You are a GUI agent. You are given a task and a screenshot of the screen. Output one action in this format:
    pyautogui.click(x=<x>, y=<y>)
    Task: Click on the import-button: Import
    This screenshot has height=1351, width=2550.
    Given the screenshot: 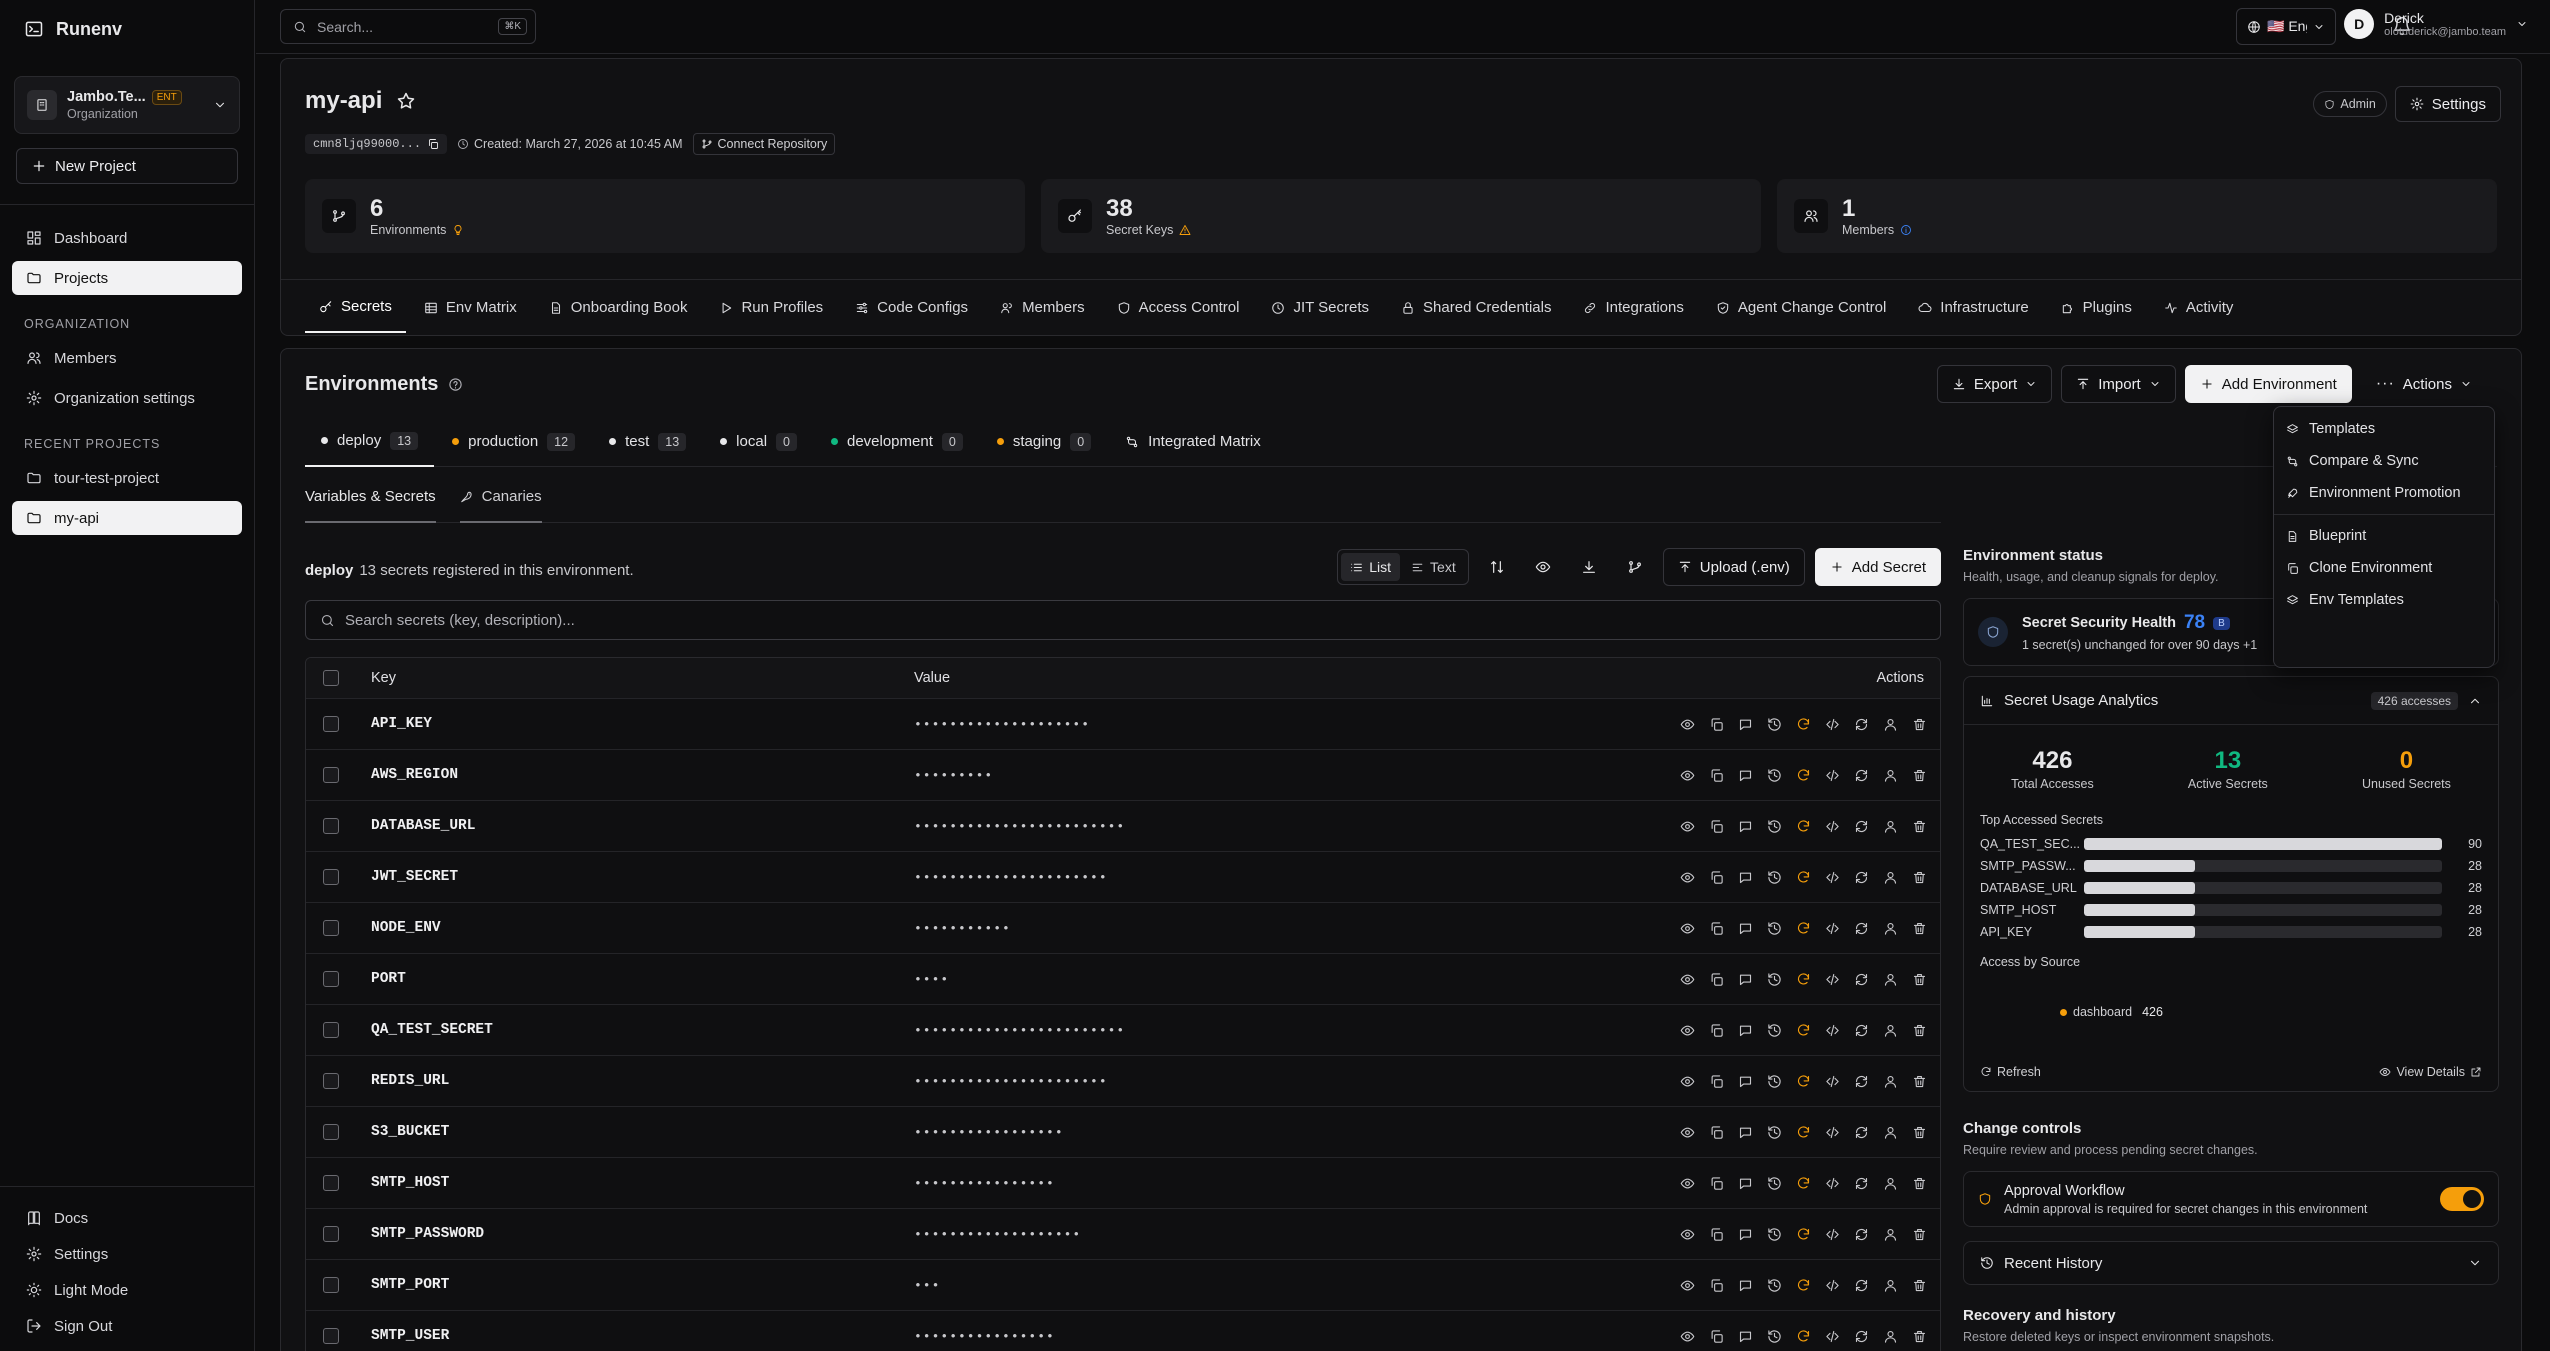 What is the action you would take?
    pyautogui.click(x=2118, y=384)
    